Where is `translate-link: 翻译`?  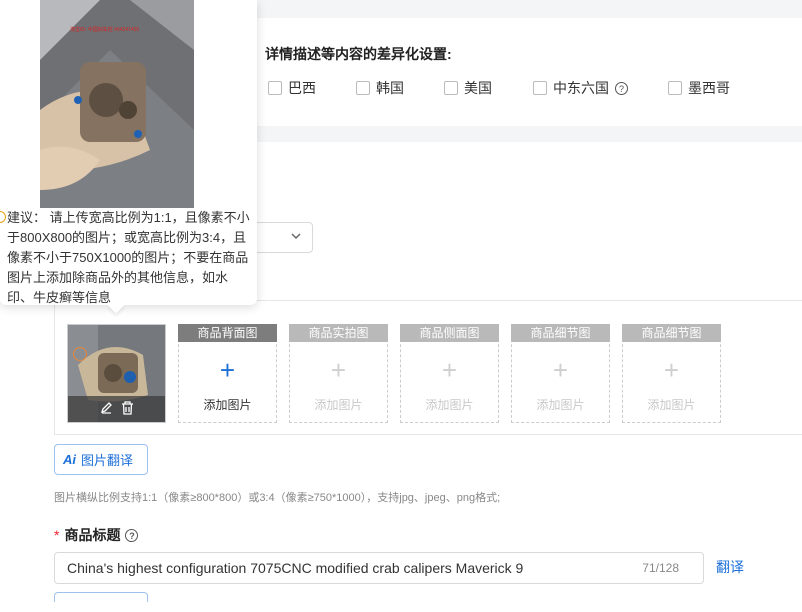
translate-link: 翻译 is located at coordinates (730, 567).